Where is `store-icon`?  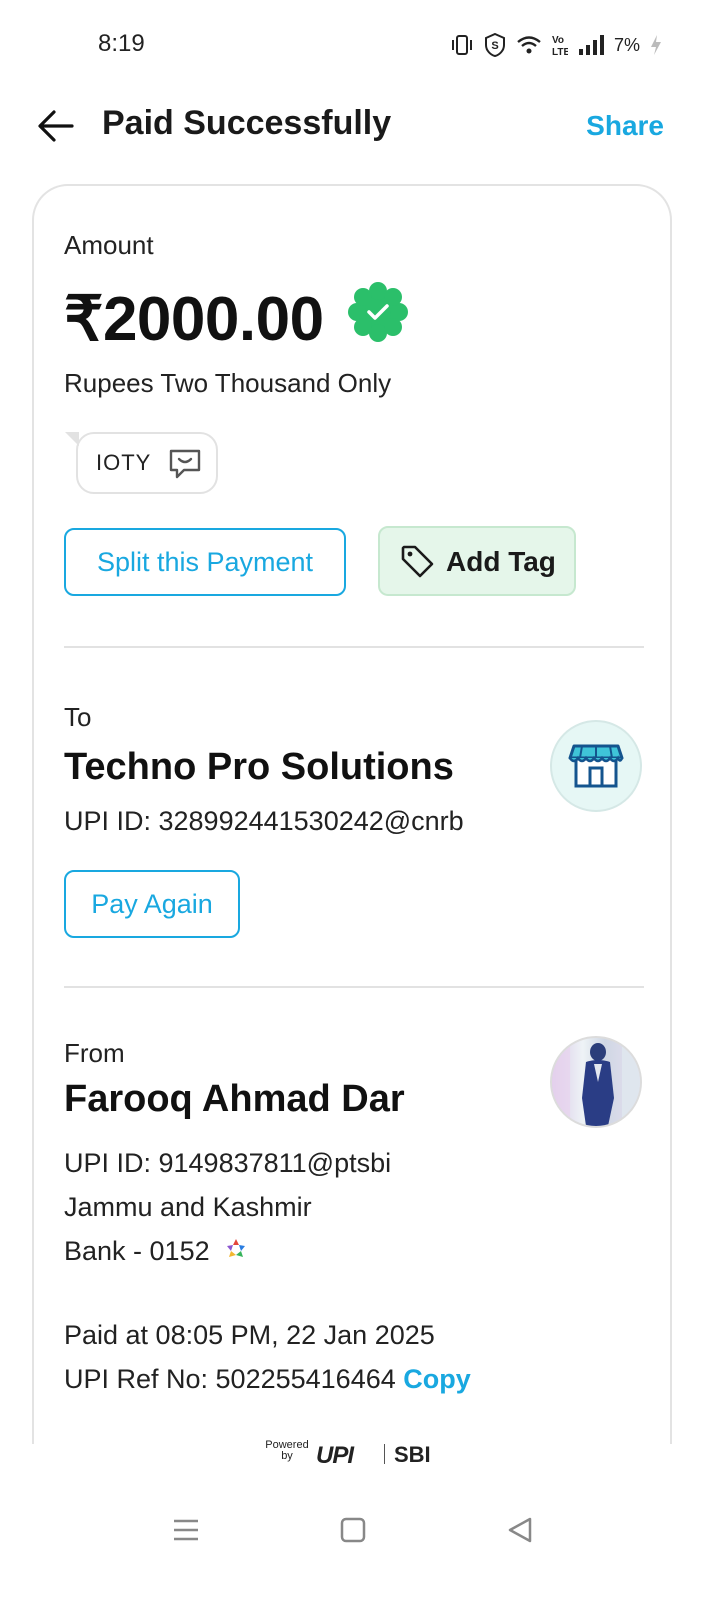 store-icon is located at coordinates (596, 766).